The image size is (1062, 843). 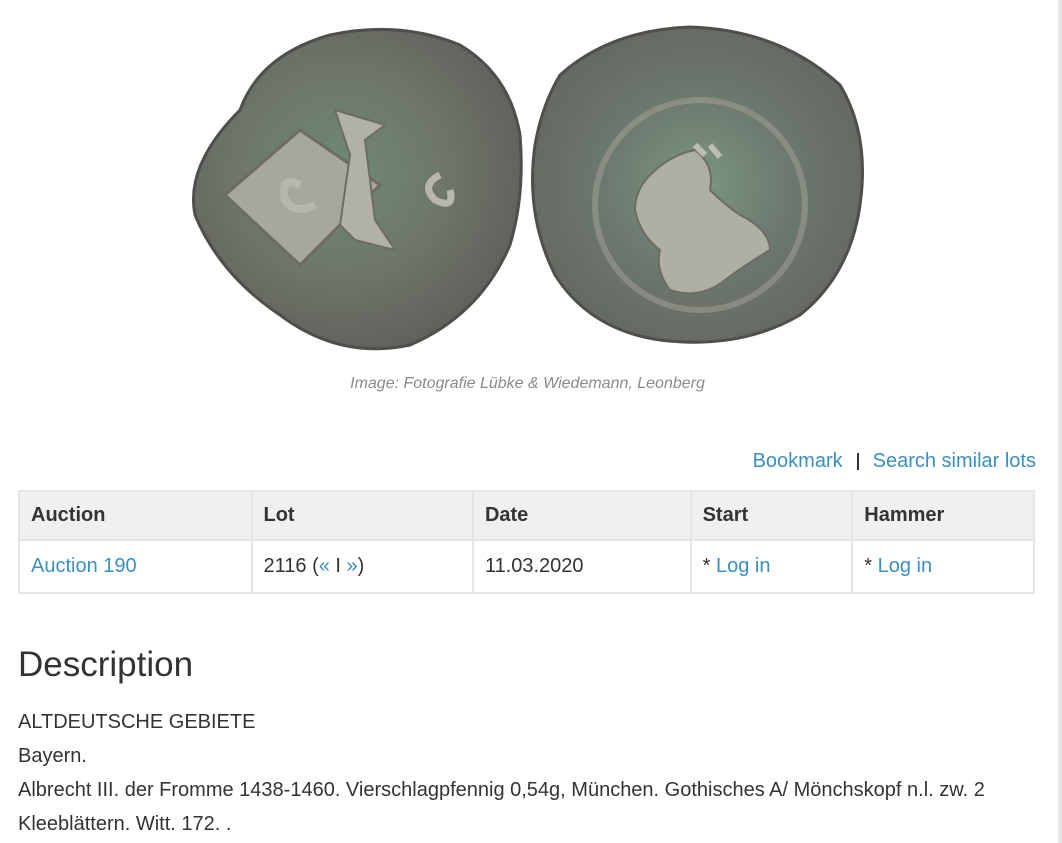 What do you see at coordinates (324, 566) in the screenshot?
I see `previous-lot-link: «` at bounding box center [324, 566].